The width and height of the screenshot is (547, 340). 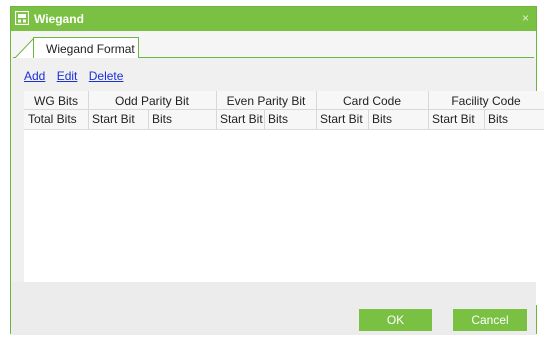 I want to click on col-group-card-code: Card Code, so click(x=372, y=101).